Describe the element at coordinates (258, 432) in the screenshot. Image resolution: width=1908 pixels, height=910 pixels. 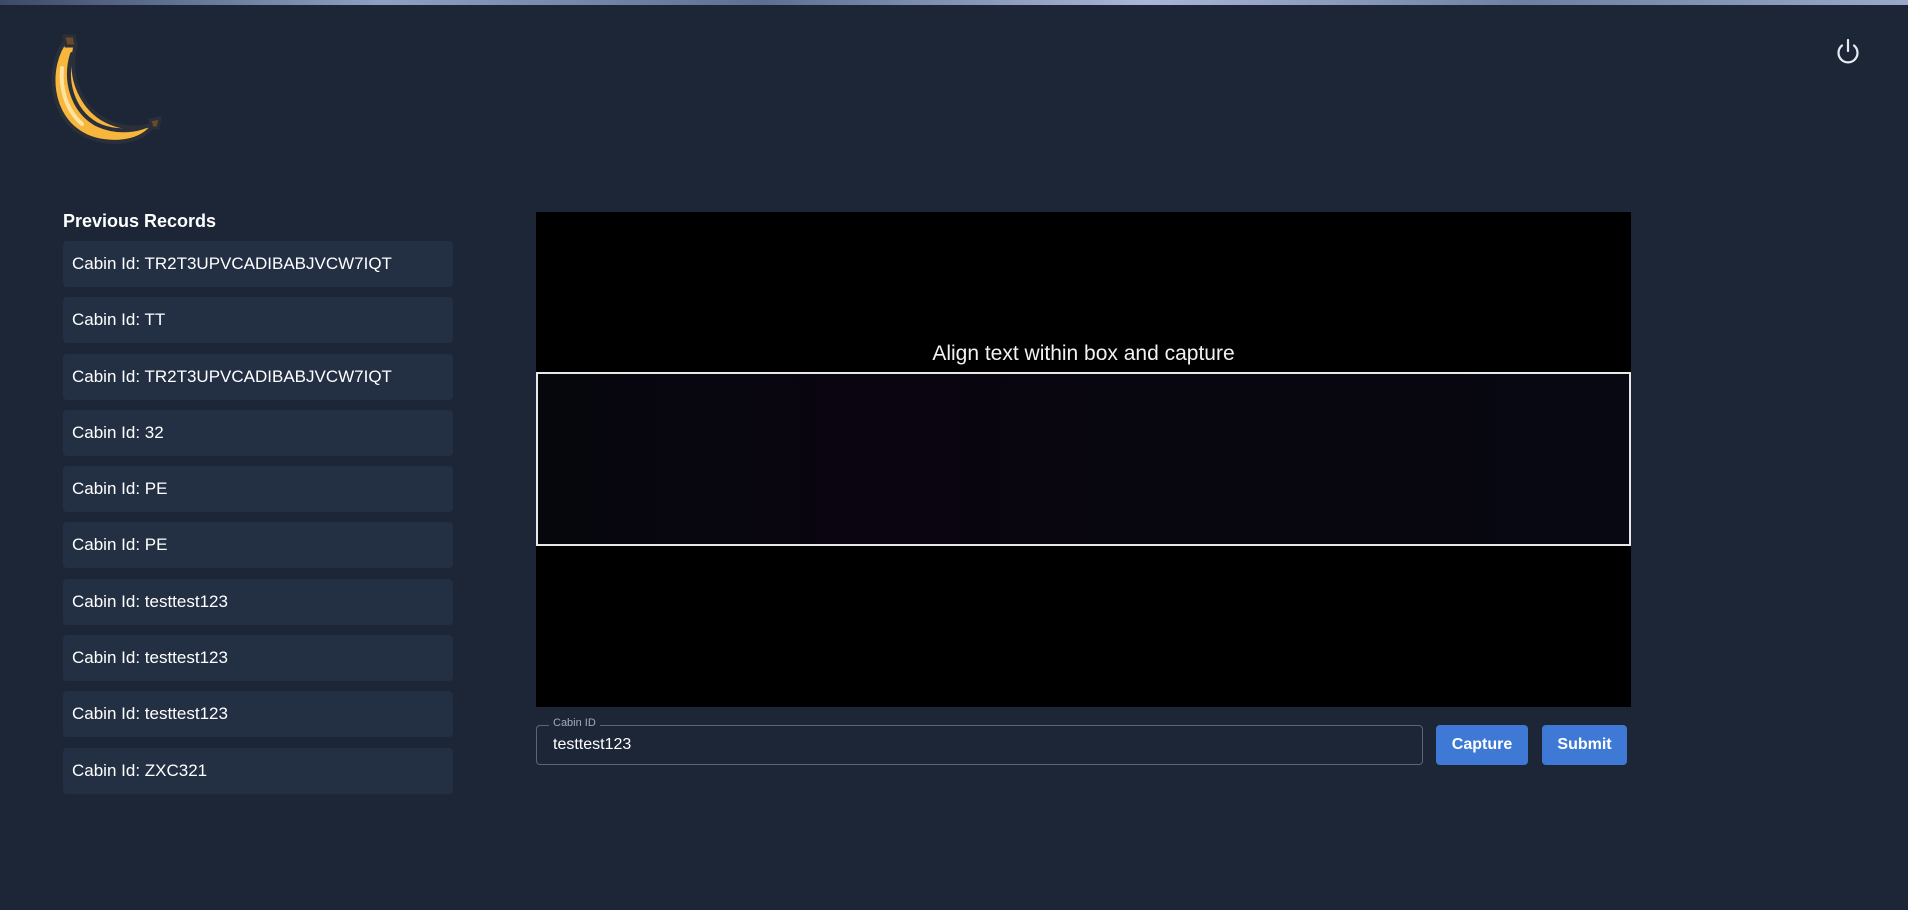
I see `record-item: Cabin Id: 32` at that location.